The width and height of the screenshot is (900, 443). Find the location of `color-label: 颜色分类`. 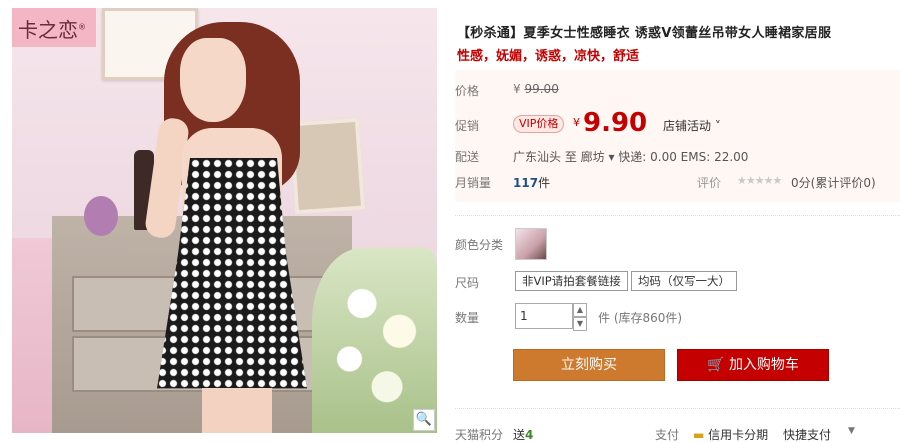

color-label: 颜色分类 is located at coordinates (479, 245).